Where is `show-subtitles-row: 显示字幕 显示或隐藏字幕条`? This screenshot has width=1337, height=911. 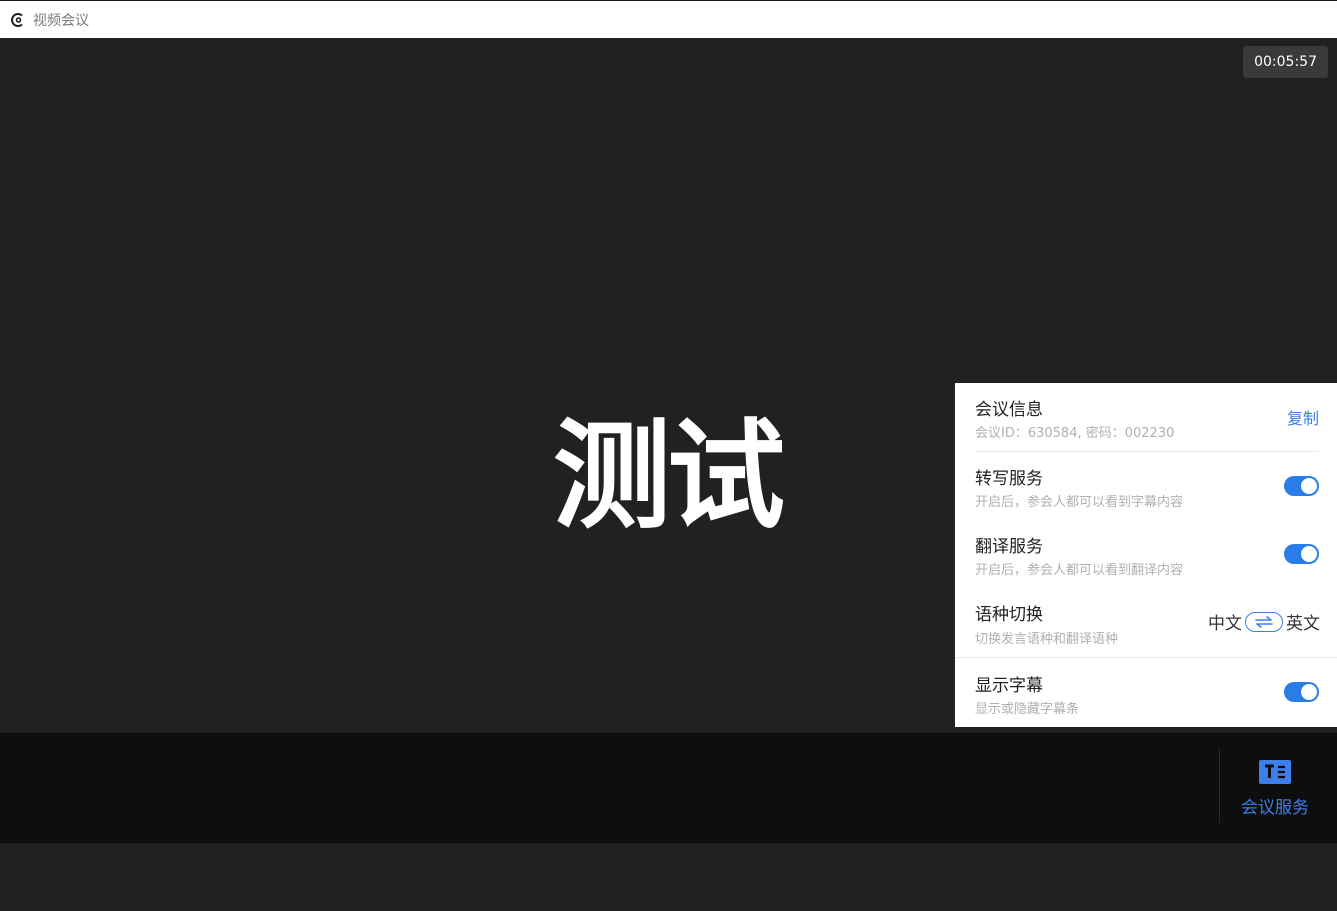
show-subtitles-row: 显示字幕 显示或隐藏字幕条 is located at coordinates (1146, 692).